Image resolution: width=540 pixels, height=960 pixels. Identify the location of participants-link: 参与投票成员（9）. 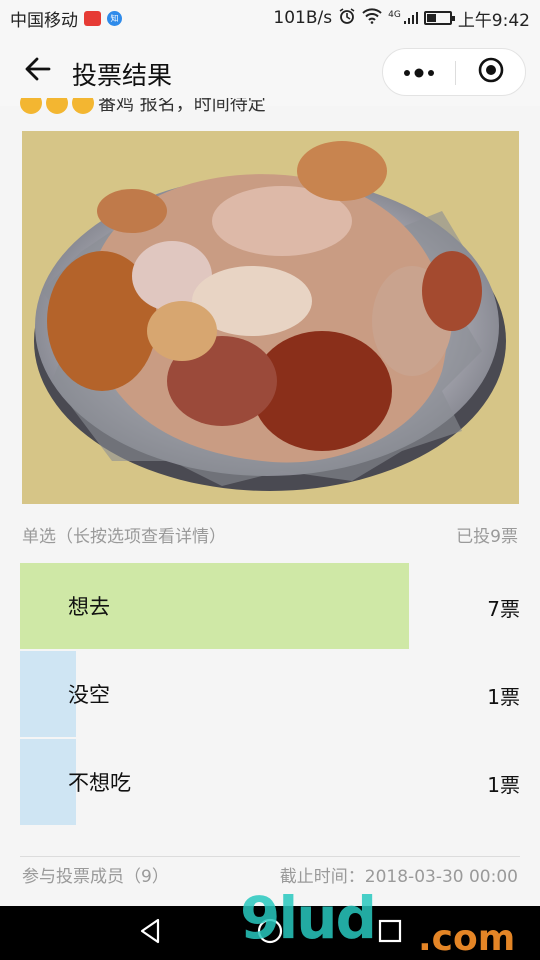
(95, 874).